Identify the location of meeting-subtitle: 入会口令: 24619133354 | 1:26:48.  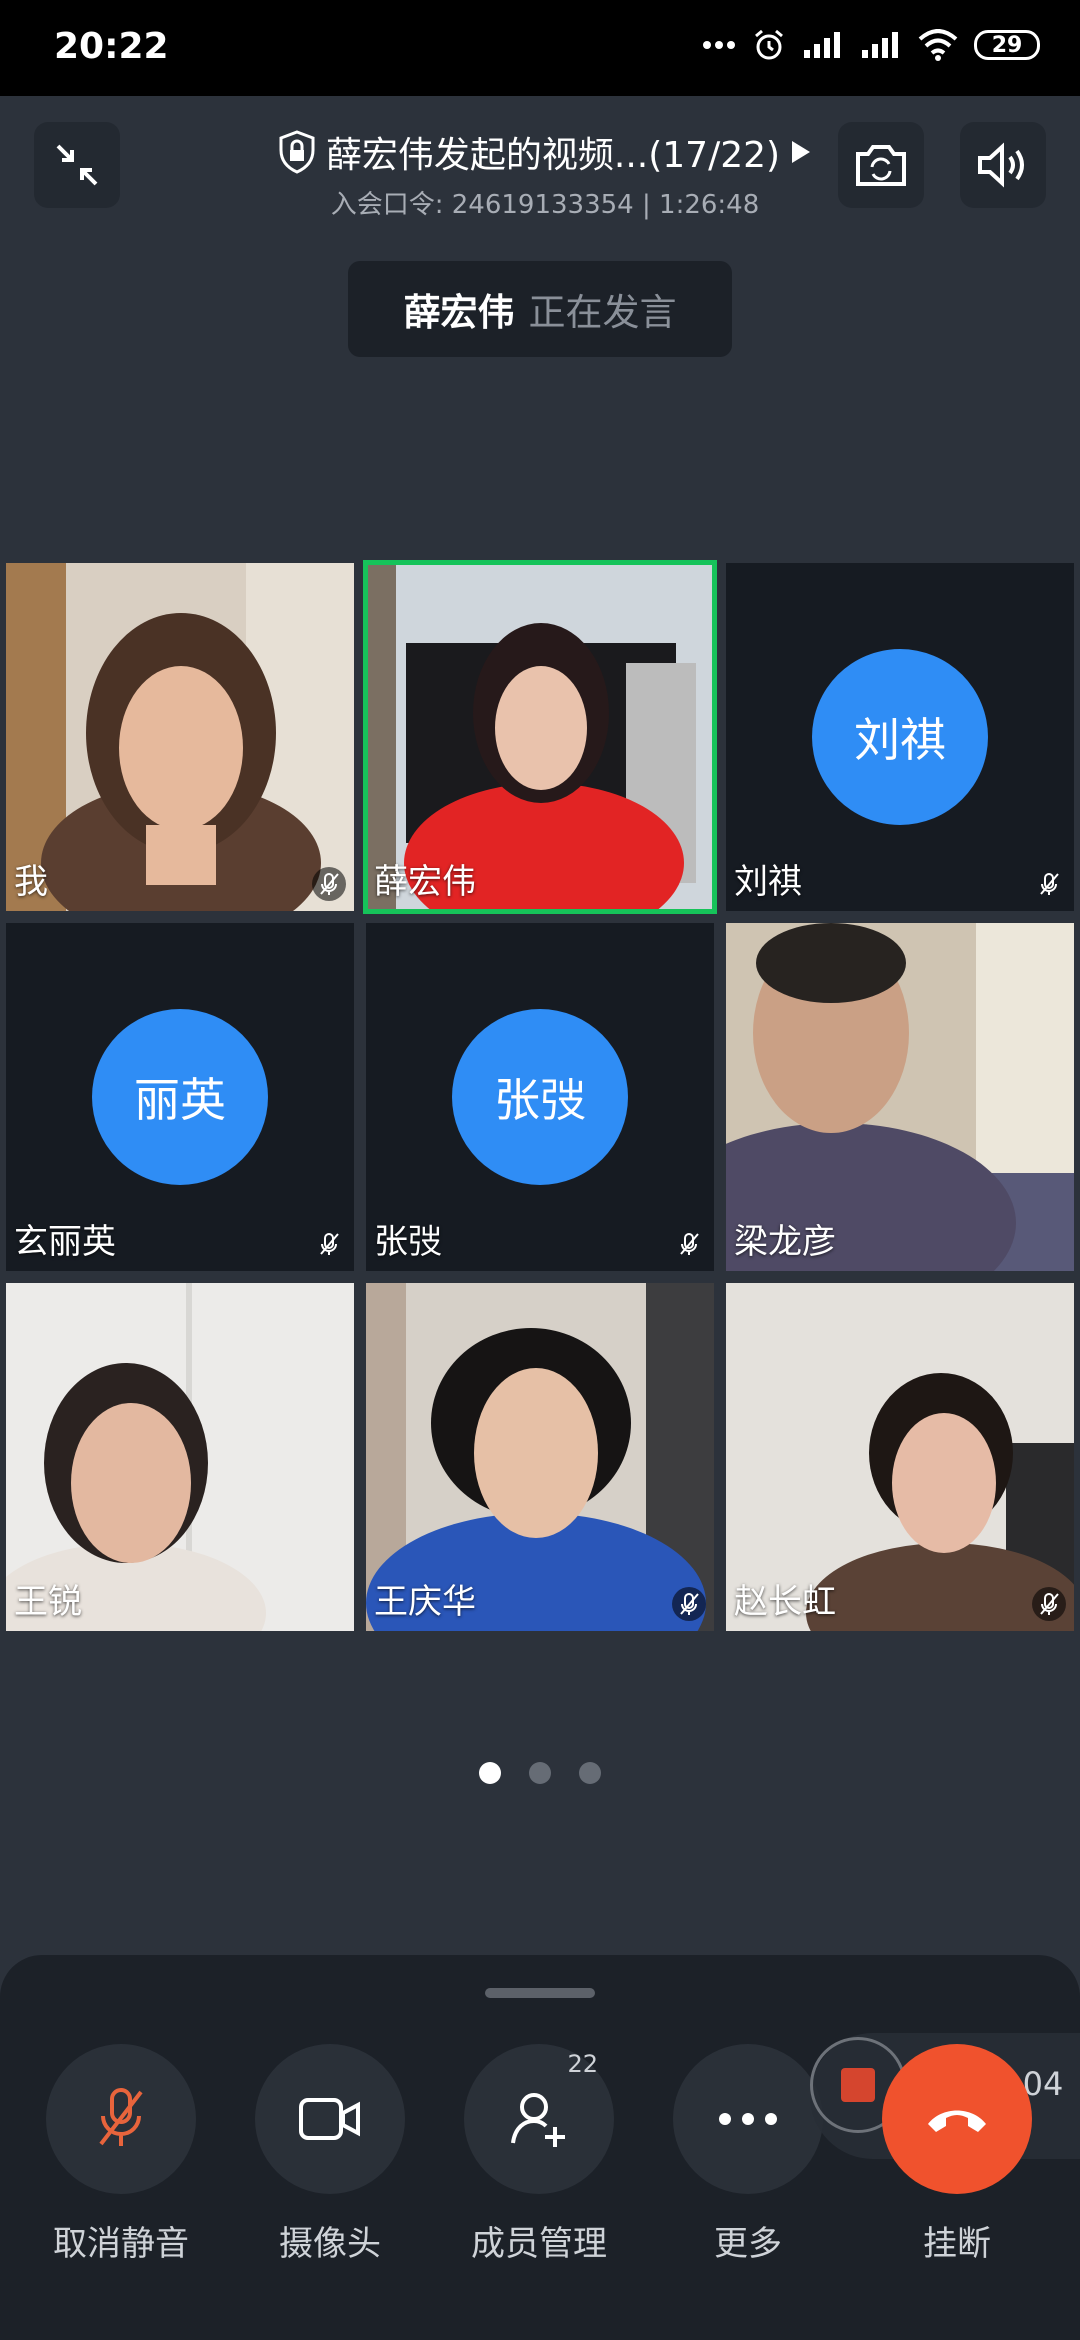
(545, 202).